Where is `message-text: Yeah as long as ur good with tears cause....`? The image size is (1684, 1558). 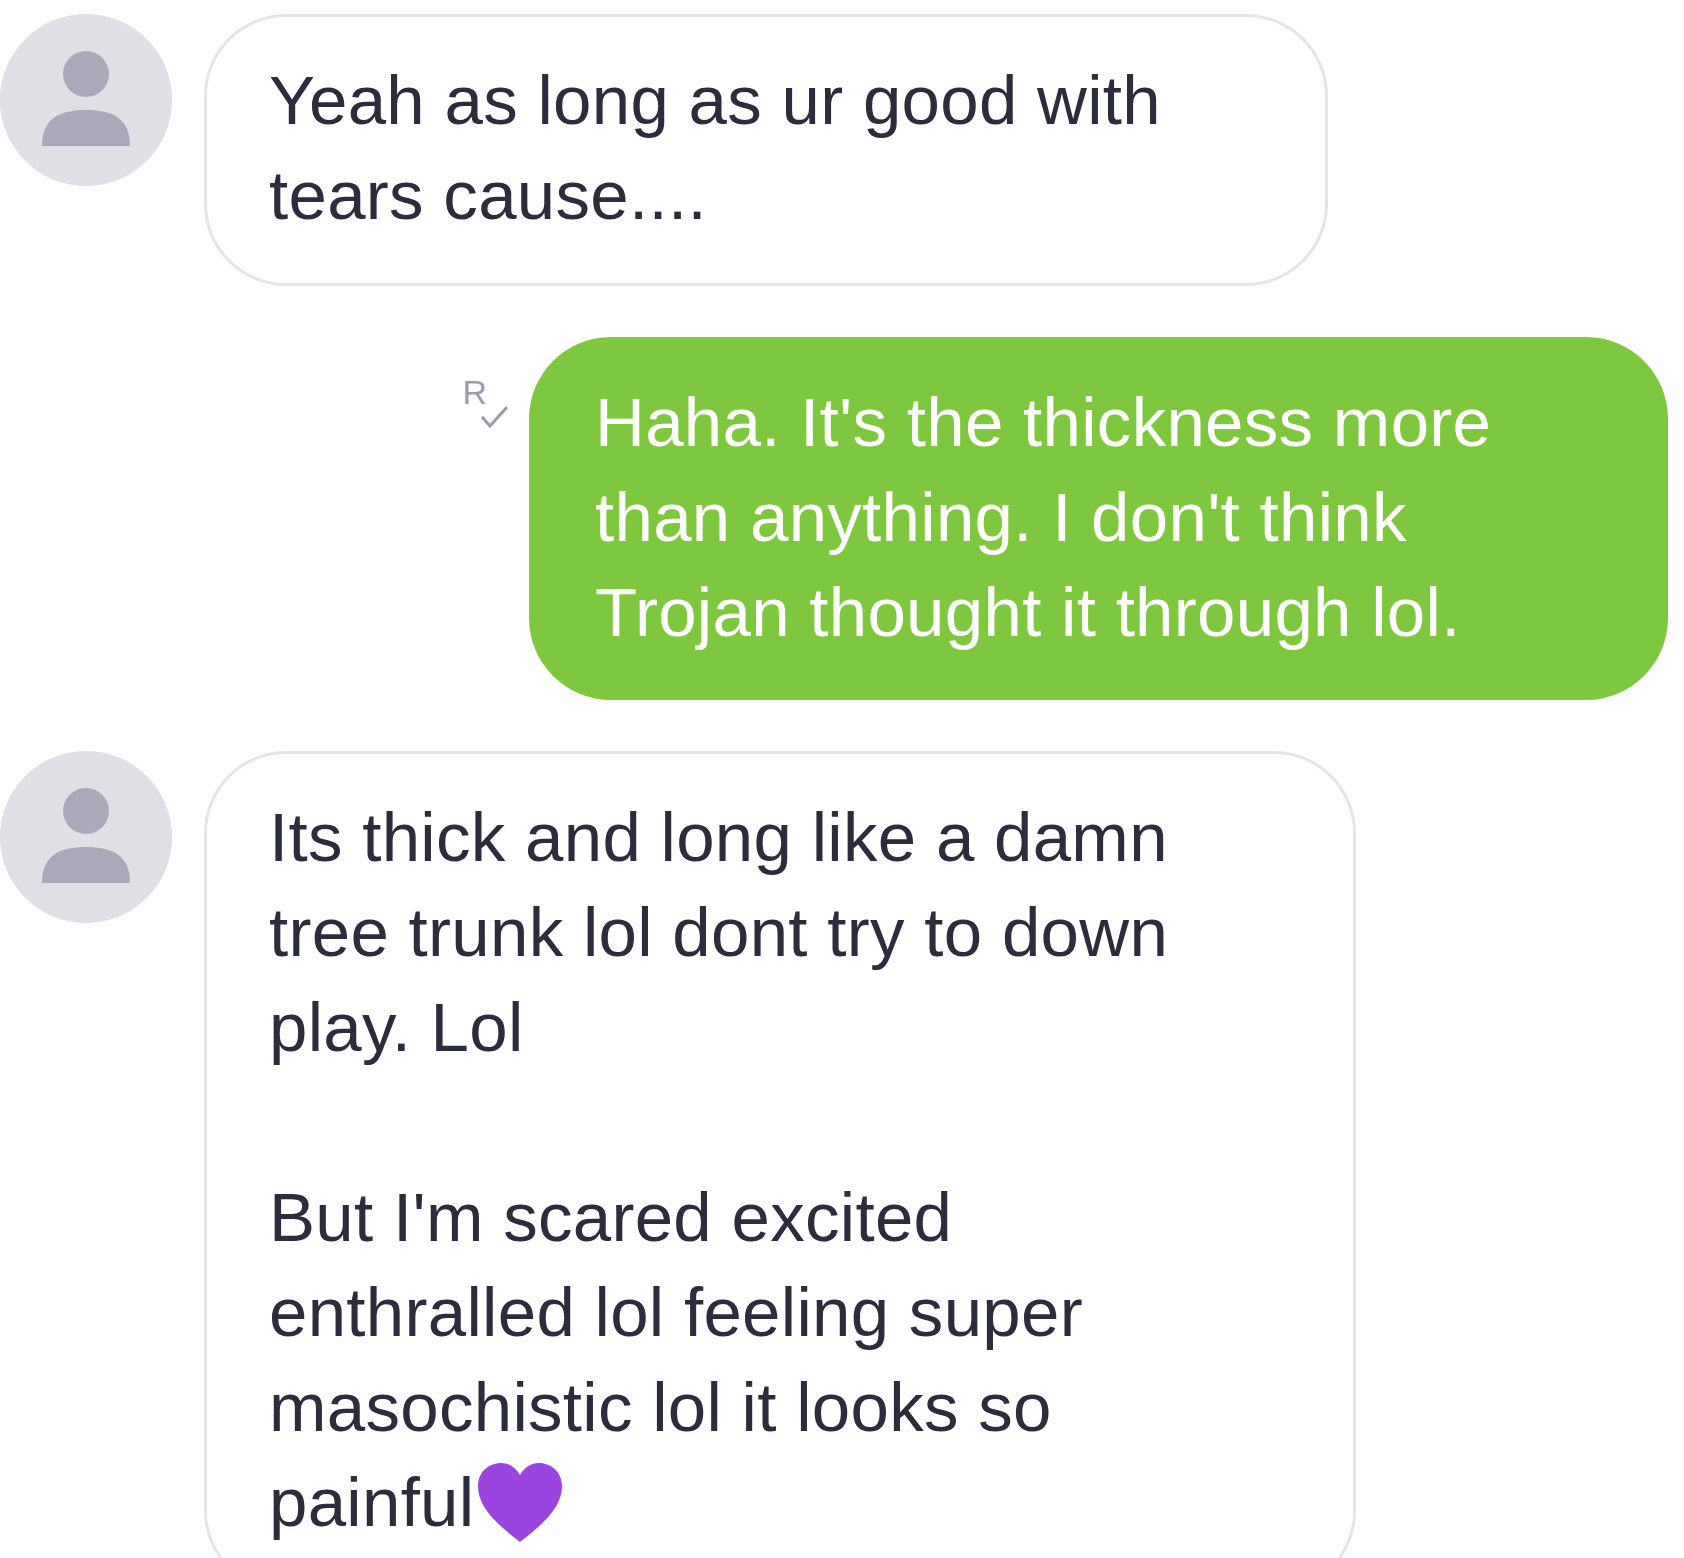
message-text: Yeah as long as ur good with tears cause.... is located at coordinates (715, 148).